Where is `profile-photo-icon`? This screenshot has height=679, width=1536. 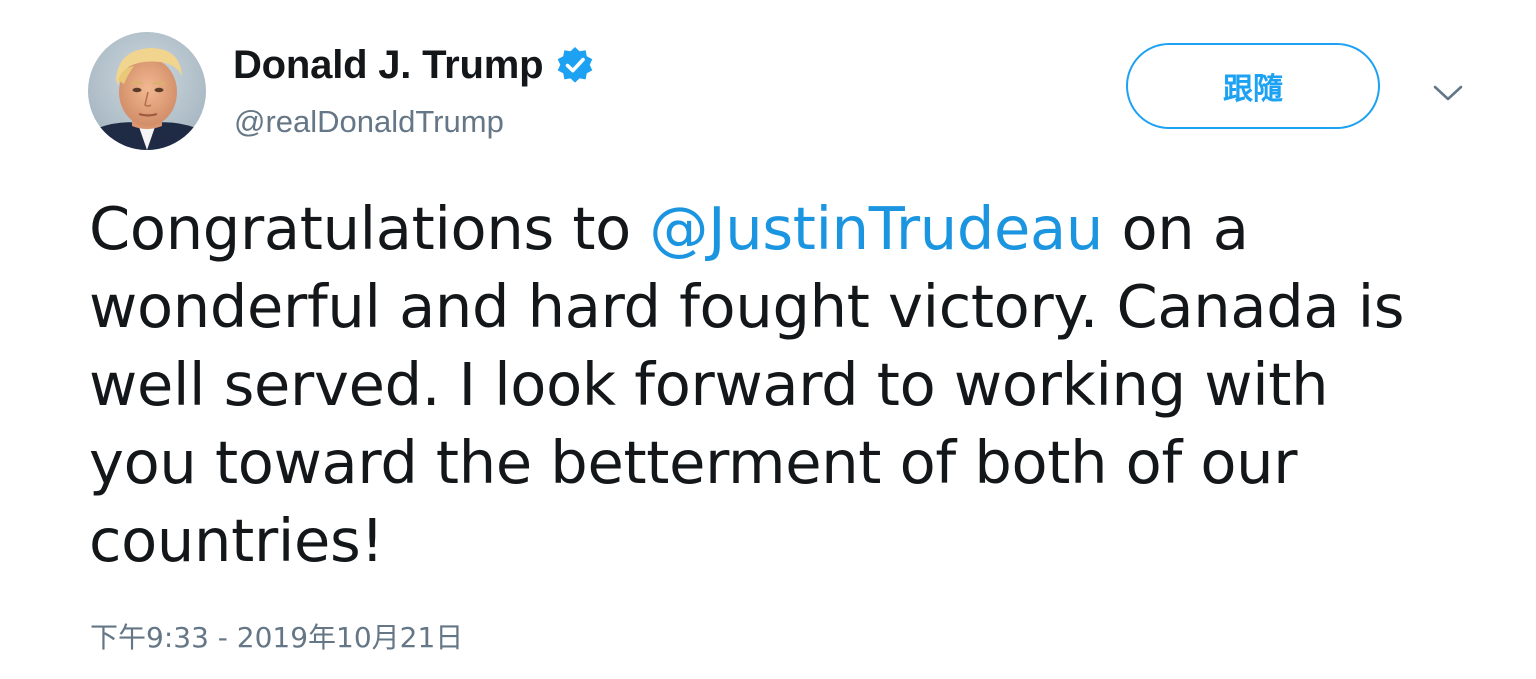
profile-photo-icon is located at coordinates (147, 91).